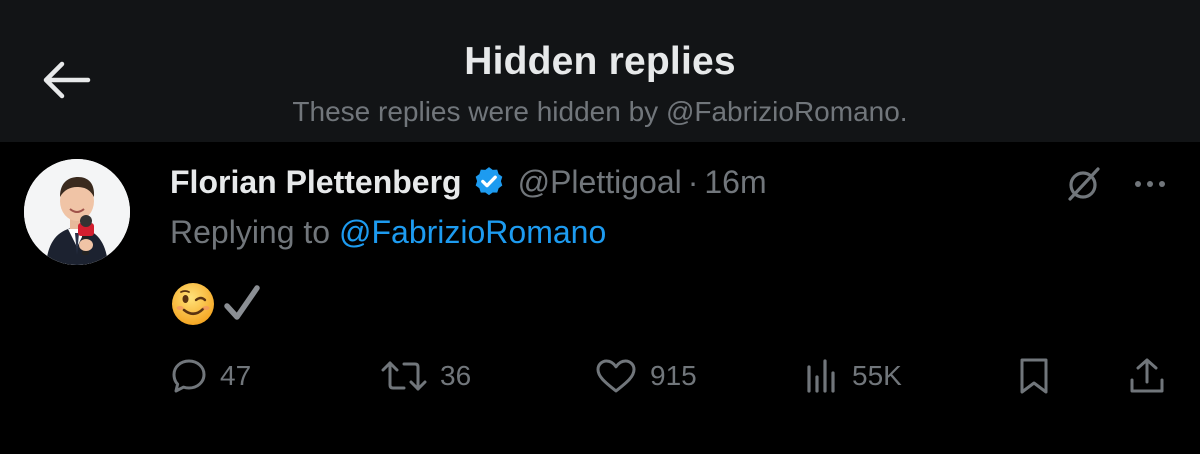 Image resolution: width=1200 pixels, height=454 pixels. Describe the element at coordinates (1083, 184) in the screenshot. I see `hidden-reply-toggle-icon` at that location.